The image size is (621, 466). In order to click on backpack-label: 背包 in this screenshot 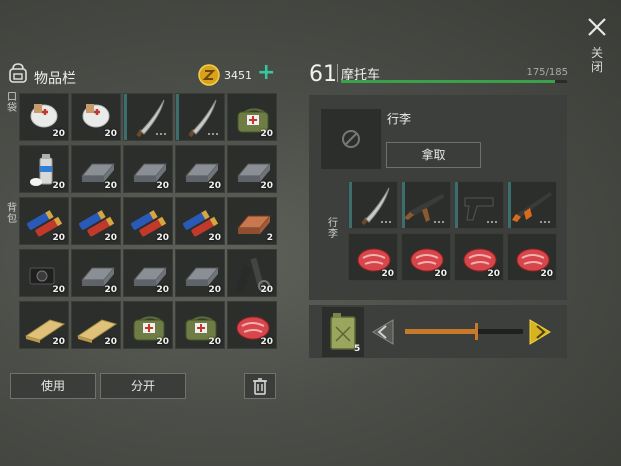, I will do `click(12, 214)`.